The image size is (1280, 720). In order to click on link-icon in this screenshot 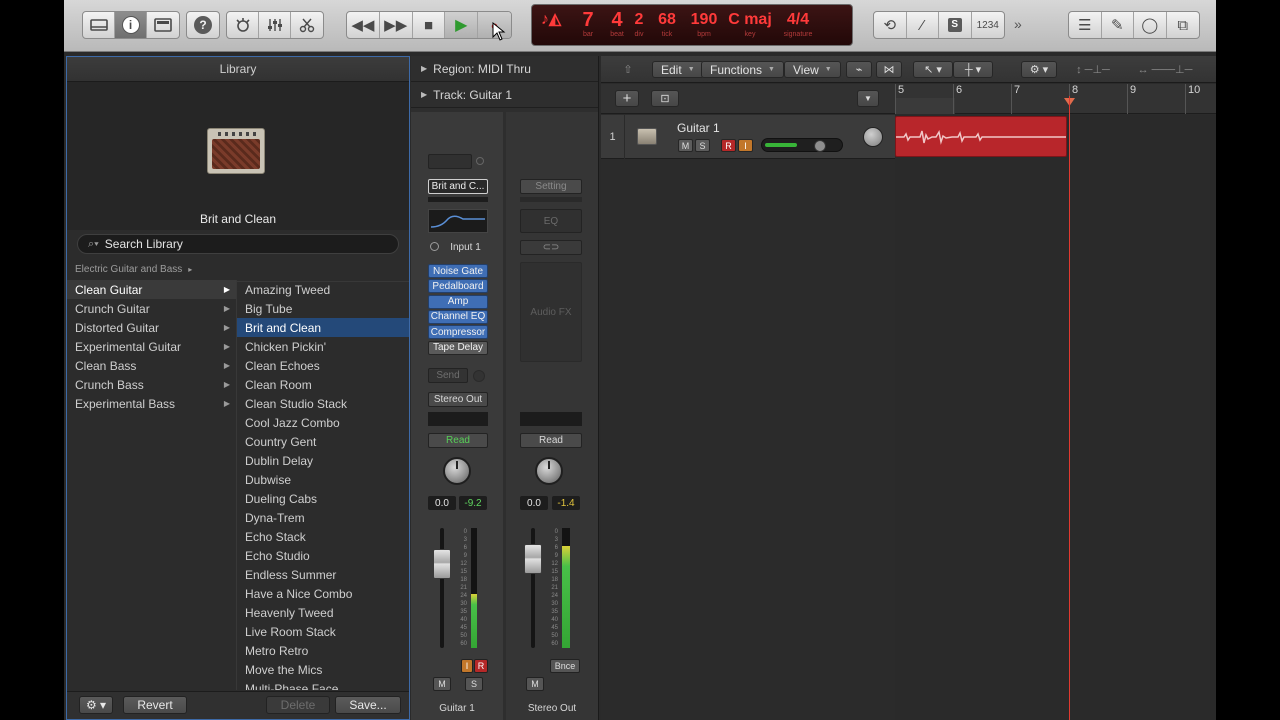, I will do `click(480, 161)`.